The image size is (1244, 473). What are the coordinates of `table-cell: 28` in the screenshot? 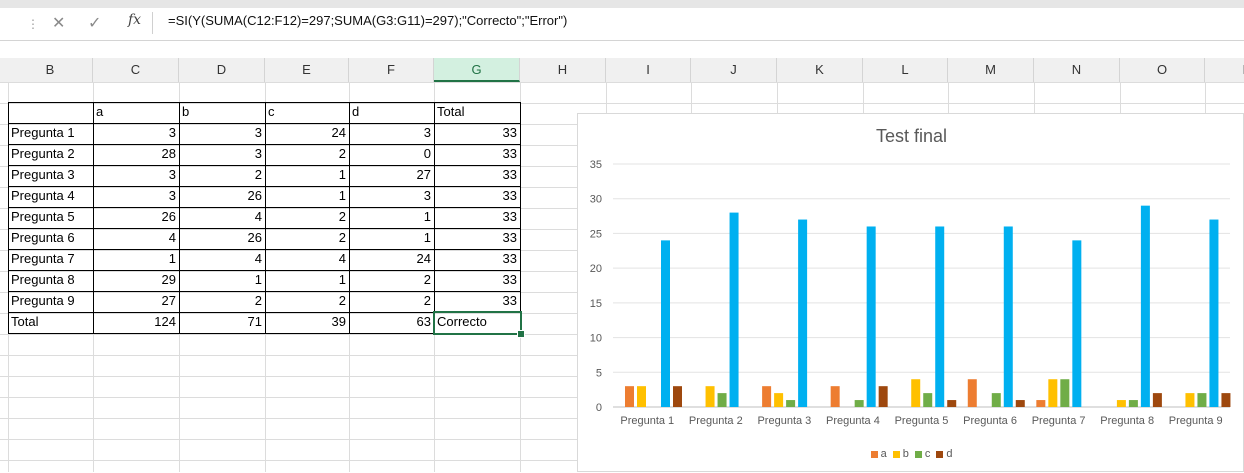 It's located at (136, 154).